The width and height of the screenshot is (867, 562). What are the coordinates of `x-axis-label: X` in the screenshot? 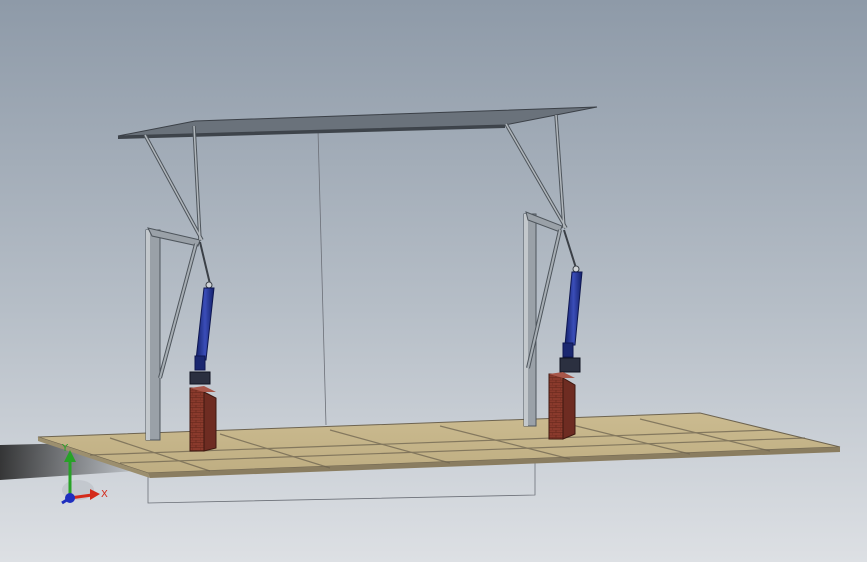 It's located at (104, 494).